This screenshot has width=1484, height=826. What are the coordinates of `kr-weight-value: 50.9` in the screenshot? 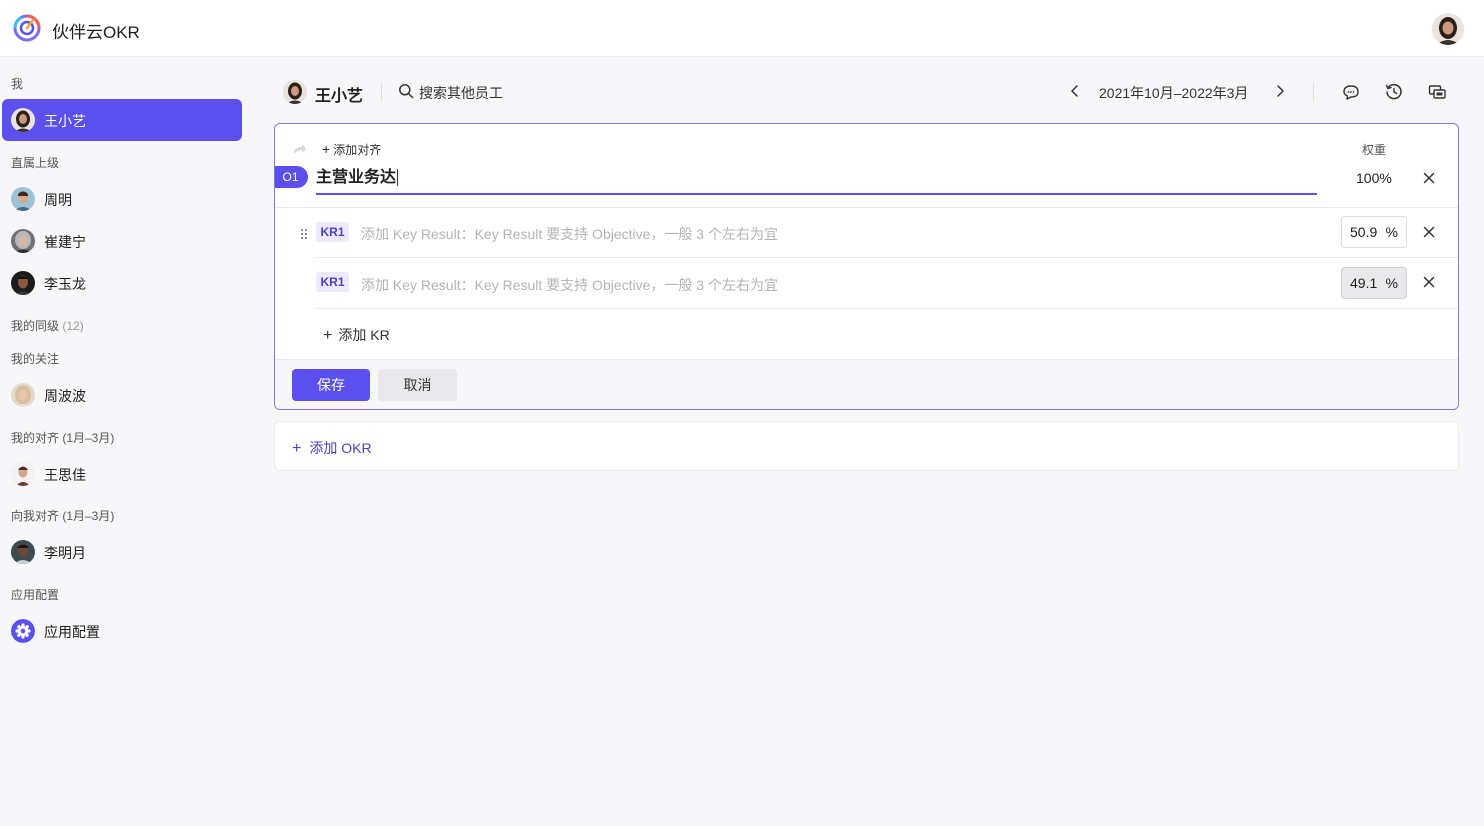 It's located at (1364, 232).